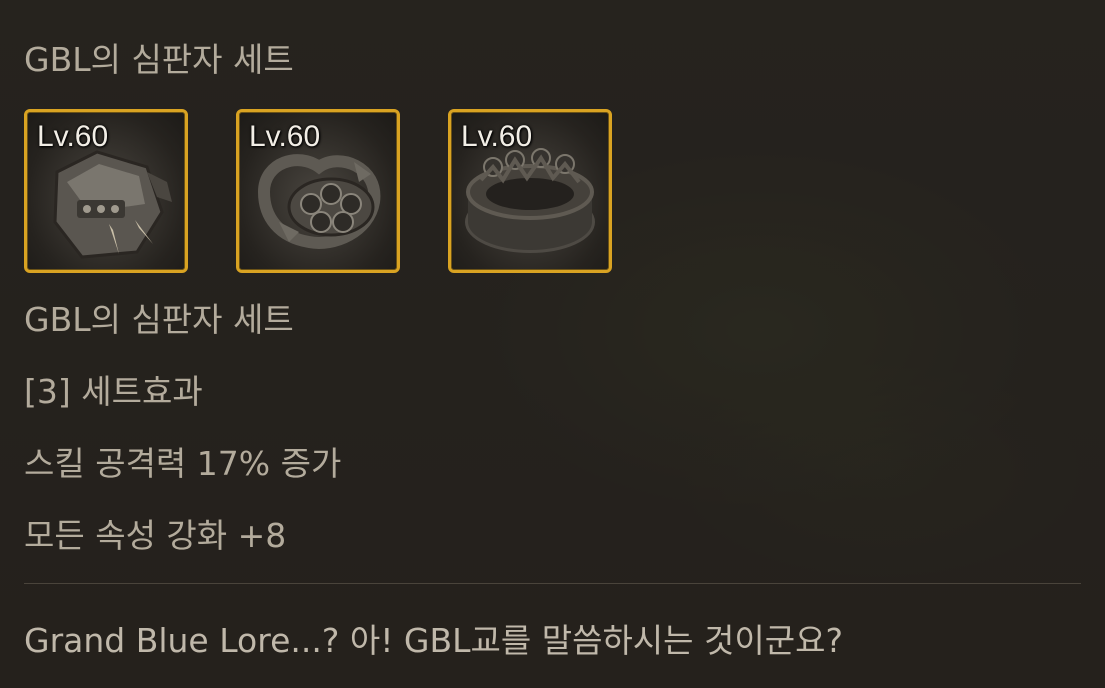  I want to click on set-name: GBL의 심판자 세트, so click(159, 319).